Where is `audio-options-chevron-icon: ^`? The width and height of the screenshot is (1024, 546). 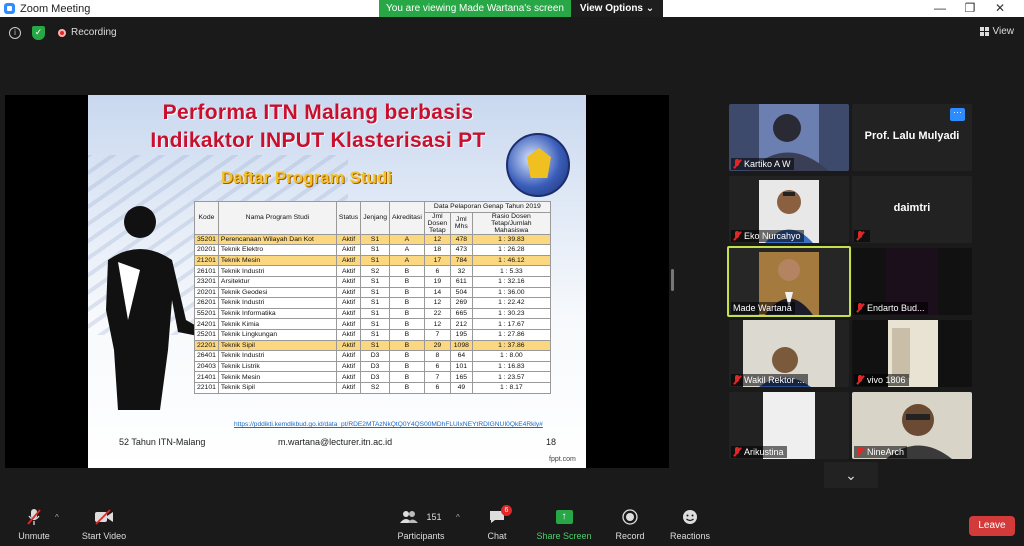 audio-options-chevron-icon: ^ is located at coordinates (57, 517).